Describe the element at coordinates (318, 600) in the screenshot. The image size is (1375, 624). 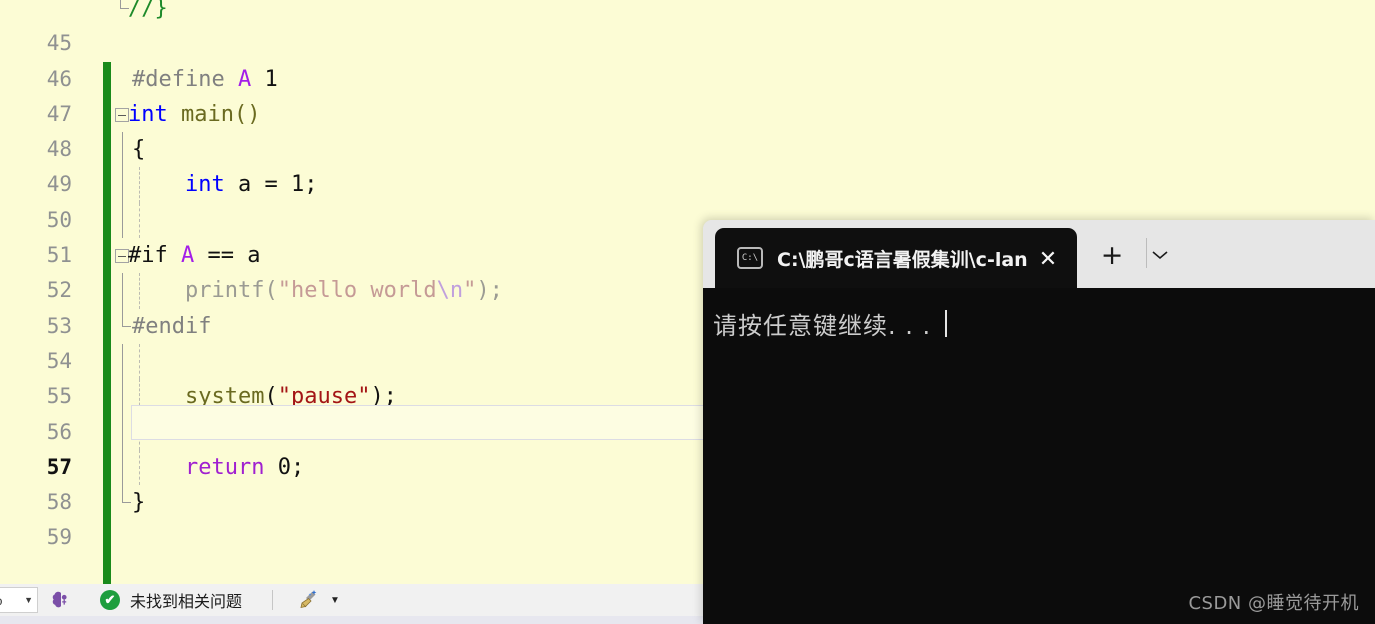
I see `code-cleanup-control: ▼` at that location.